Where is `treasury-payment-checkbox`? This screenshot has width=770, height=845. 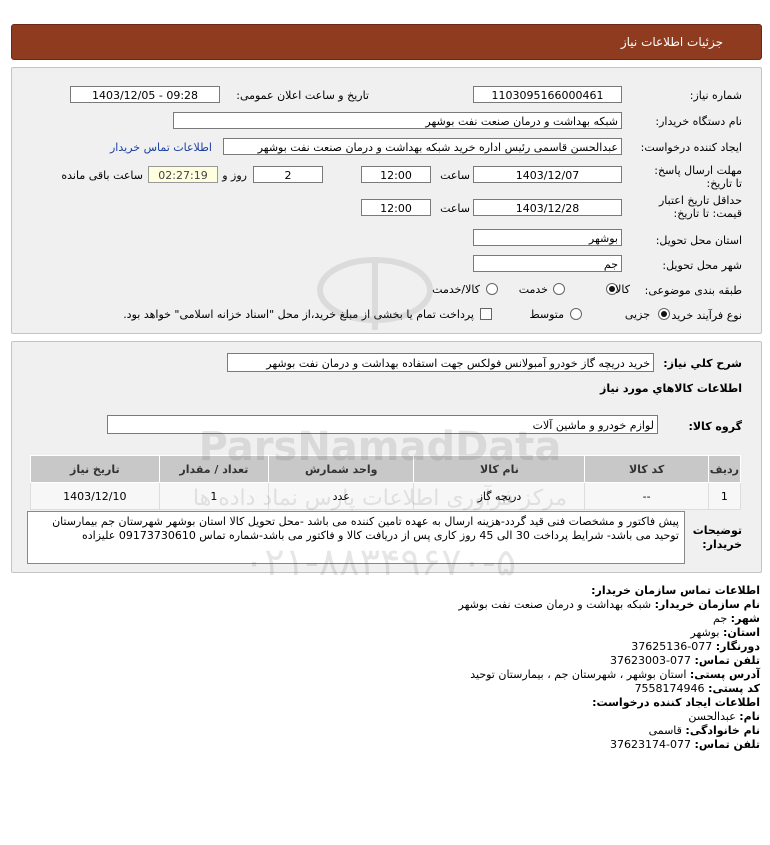 treasury-payment-checkbox is located at coordinates (486, 314).